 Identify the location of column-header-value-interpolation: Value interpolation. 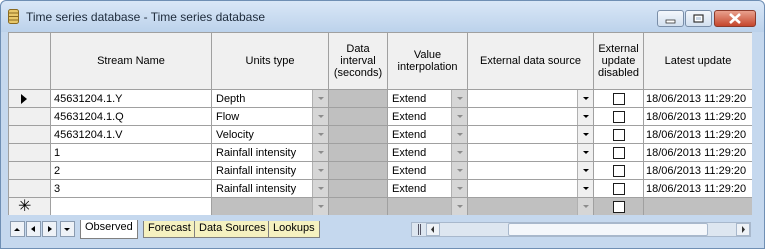
(427, 61).